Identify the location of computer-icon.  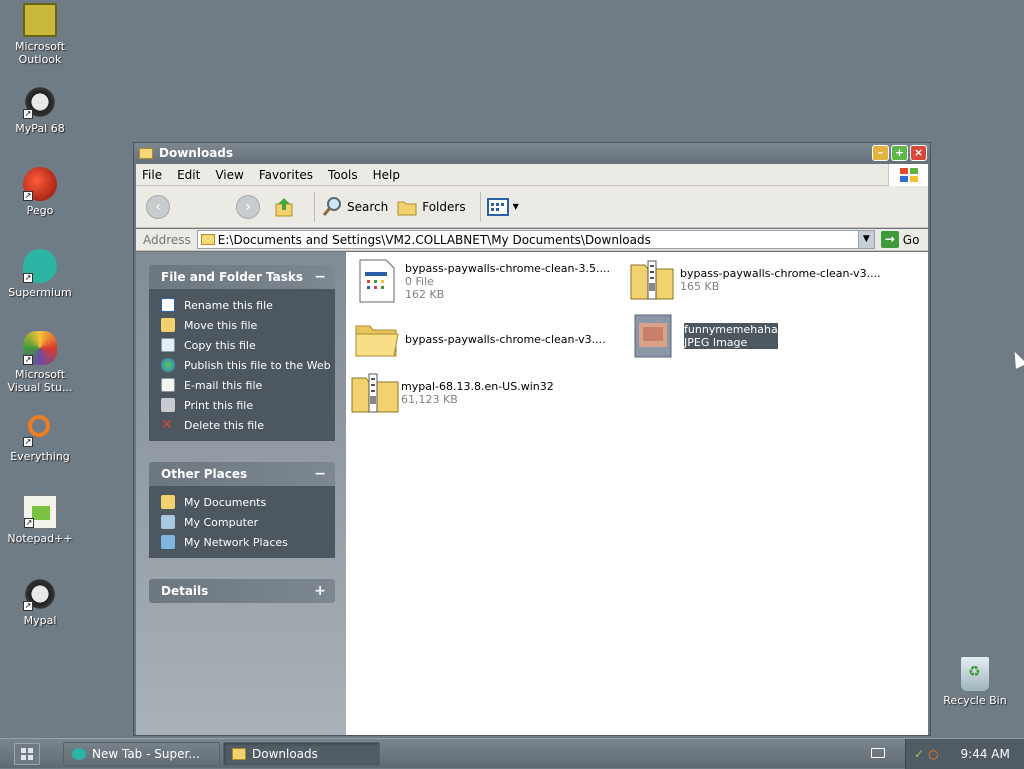
(168, 522).